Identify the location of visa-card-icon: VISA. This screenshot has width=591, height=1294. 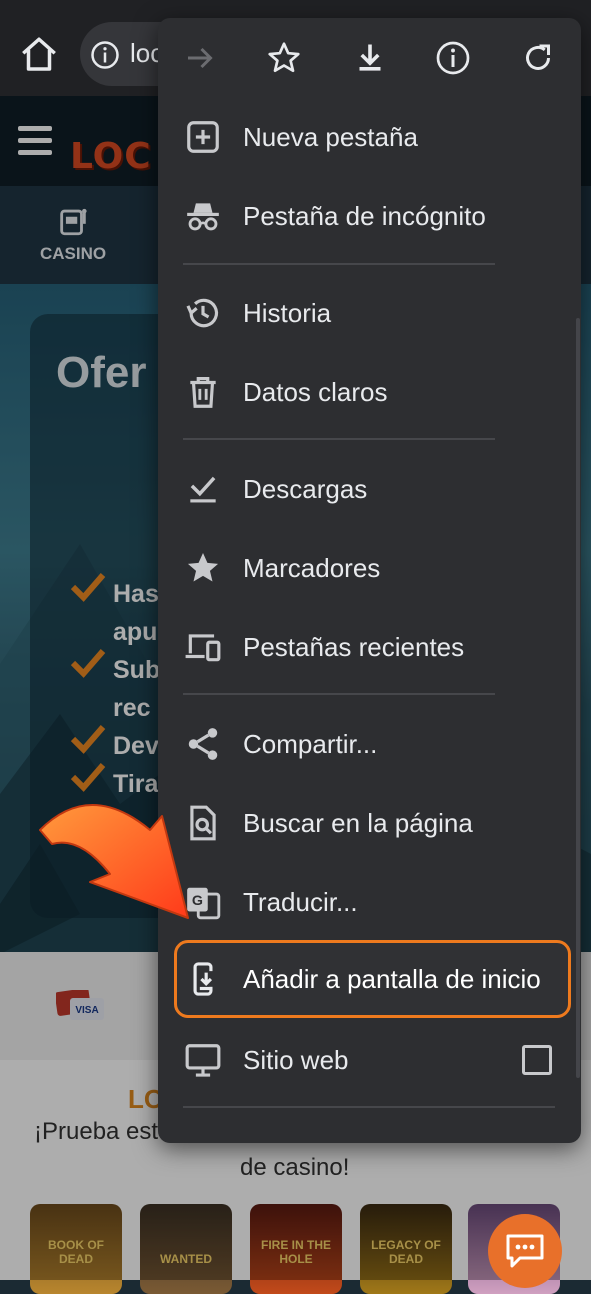
(80, 1005).